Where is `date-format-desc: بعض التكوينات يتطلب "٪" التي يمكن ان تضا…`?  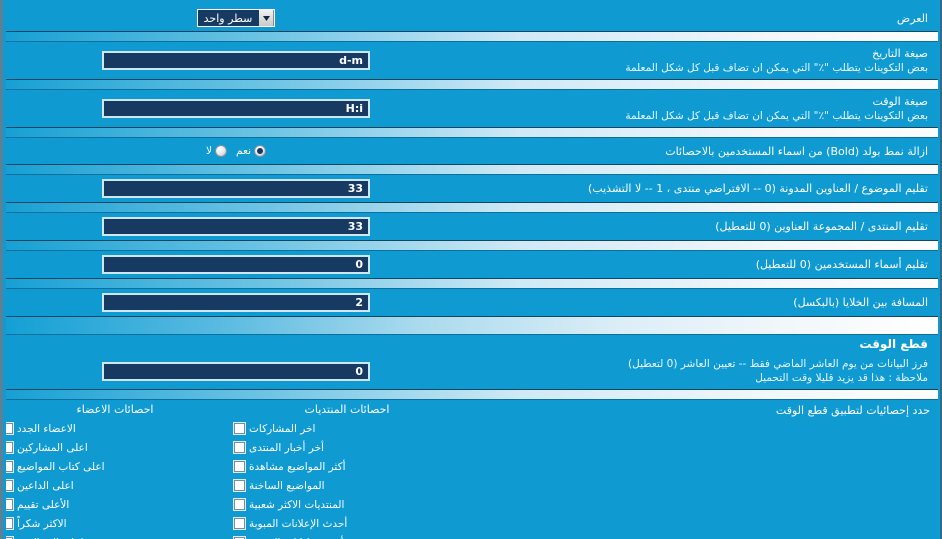 date-format-desc: بعض التكوينات يتطلب "٪" التي يمكن ان تضا… is located at coordinates (776, 68).